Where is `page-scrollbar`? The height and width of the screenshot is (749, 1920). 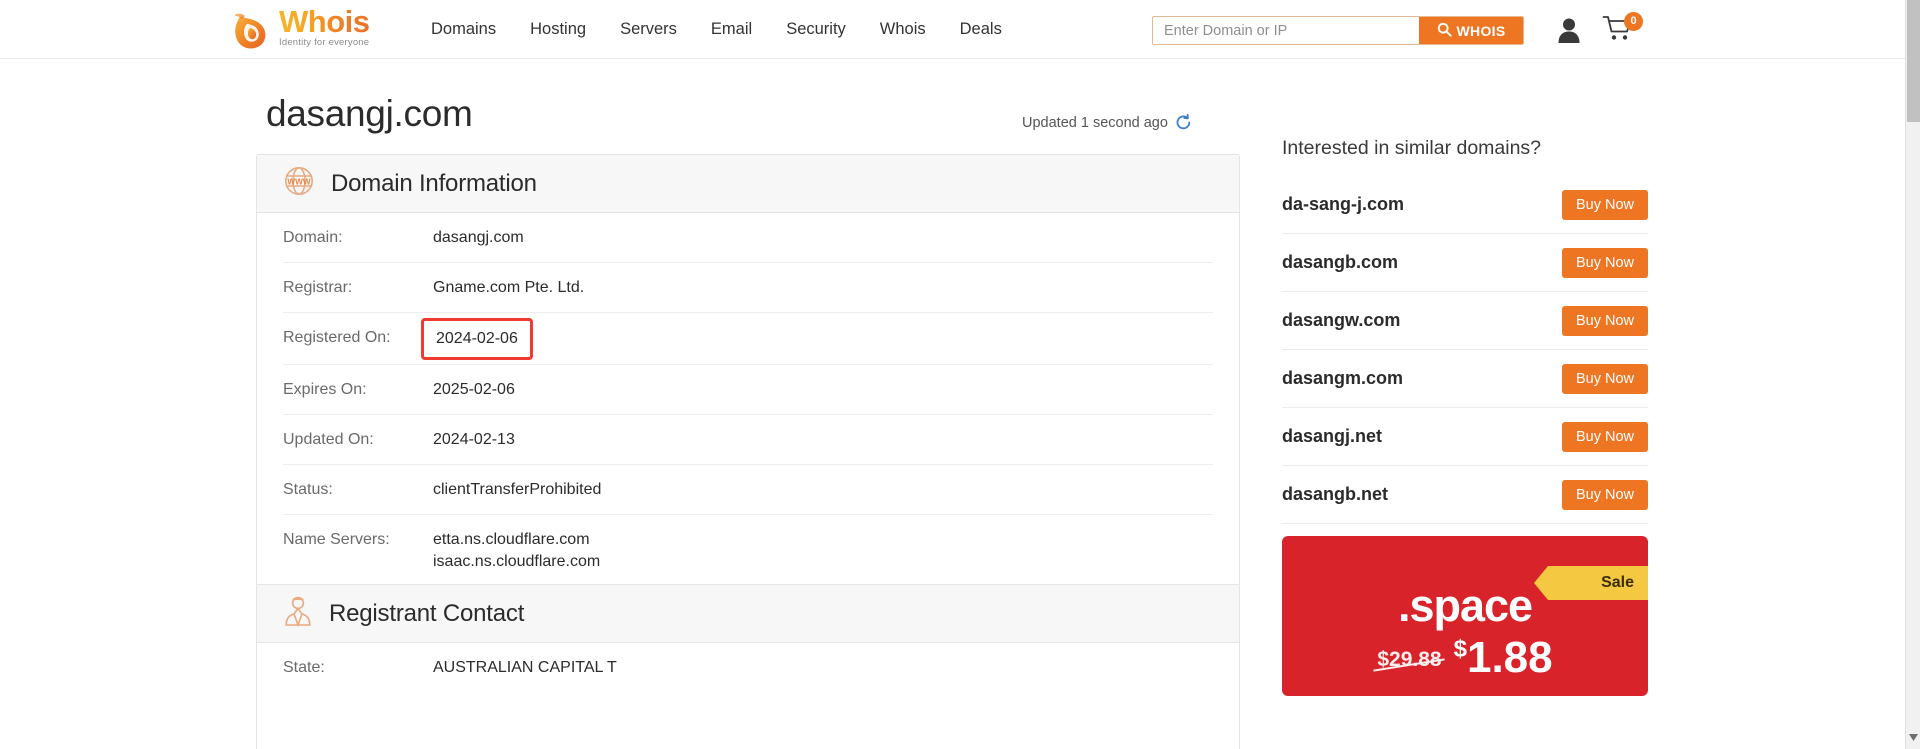
page-scrollbar is located at coordinates (1912, 374).